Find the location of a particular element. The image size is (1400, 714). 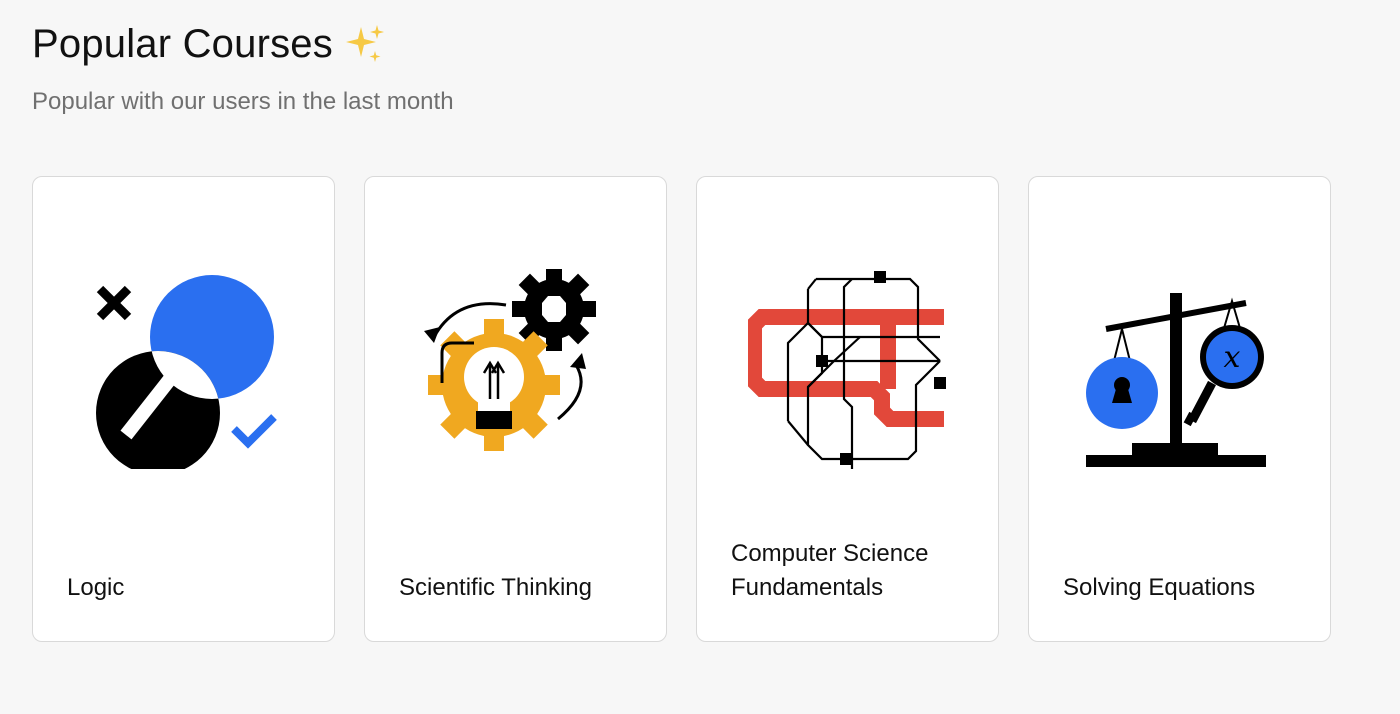

section-title: Popular Courses is located at coordinates (209, 44).